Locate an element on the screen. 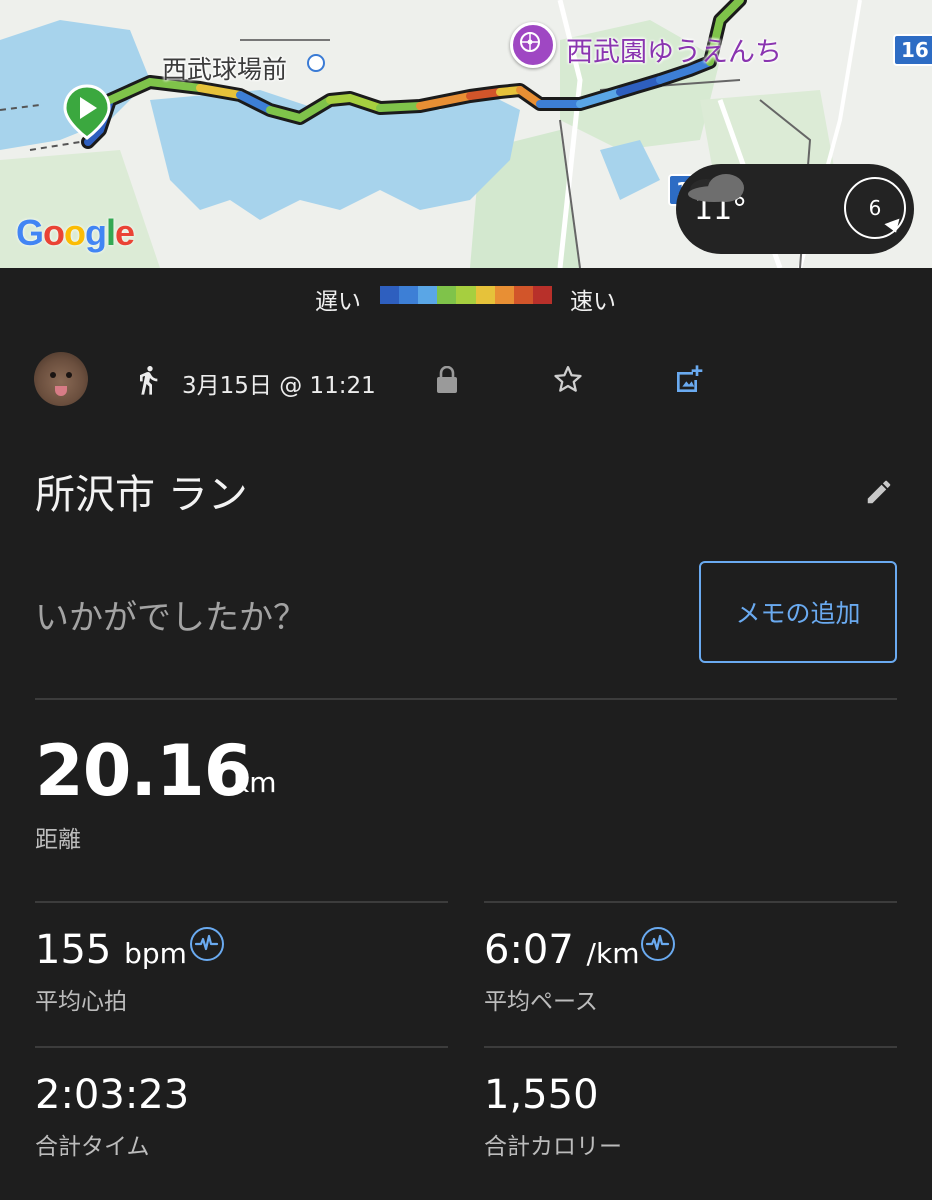 This screenshot has width=932, height=1200. activity-title: 所沢市 ラン is located at coordinates (141, 491).